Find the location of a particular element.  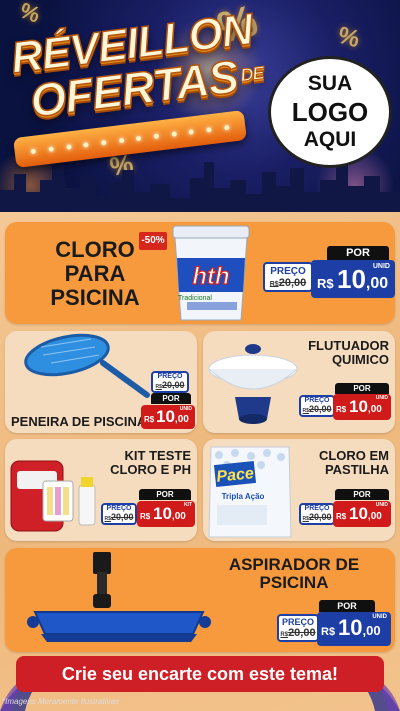

chemical-floater-icon is located at coordinates (253, 384).